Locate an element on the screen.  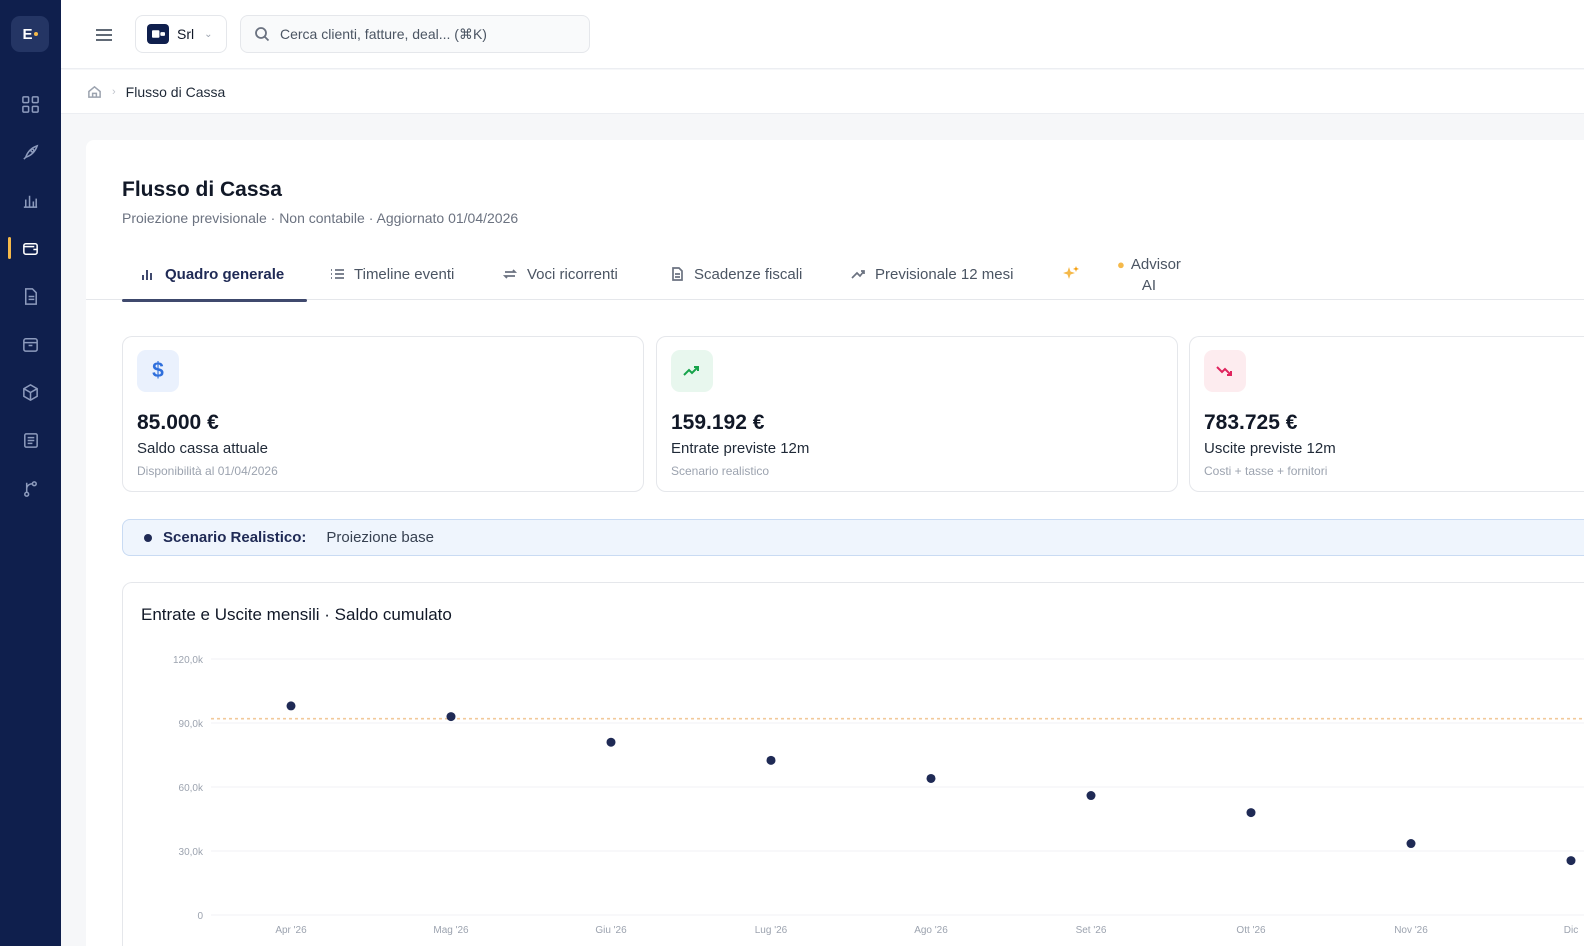
page-title: Flusso di Cassa is located at coordinates (202, 189).